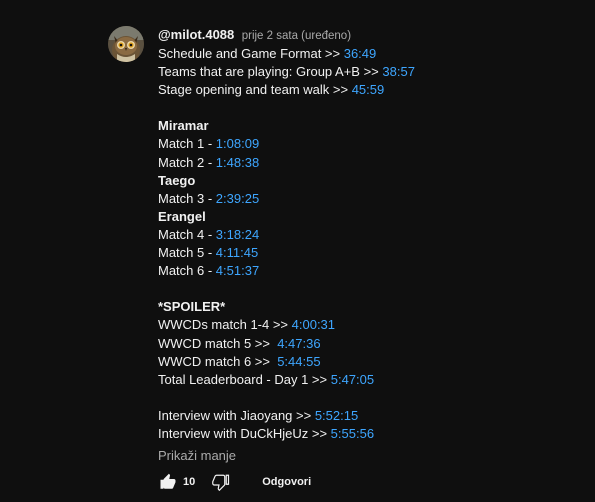  I want to click on comment-line: Stage opening and team walk >> 45:59, so click(368, 90).